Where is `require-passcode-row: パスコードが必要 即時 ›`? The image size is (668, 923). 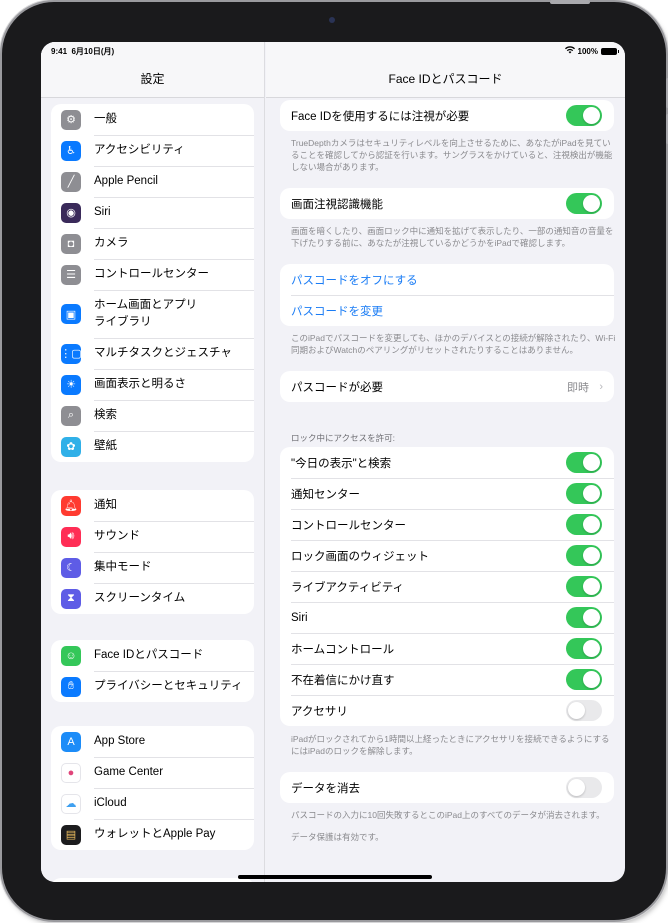
require-passcode-row: パスコードが必要 即時 › is located at coordinates (447, 386).